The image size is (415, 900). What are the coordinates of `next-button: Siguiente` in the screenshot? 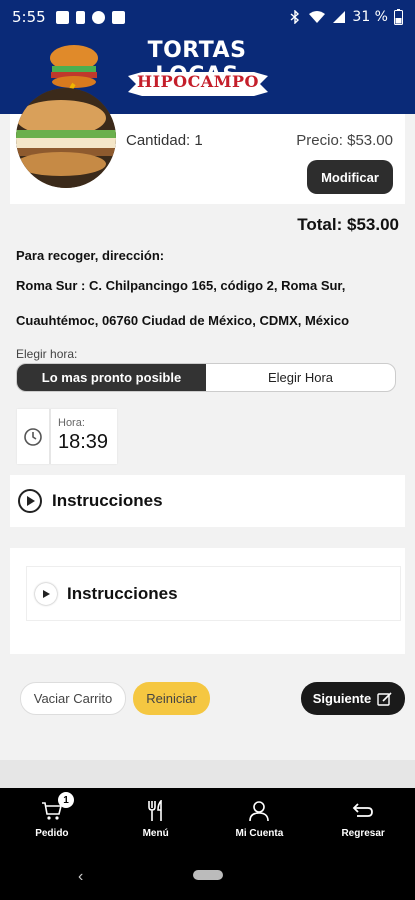 It's located at (353, 698).